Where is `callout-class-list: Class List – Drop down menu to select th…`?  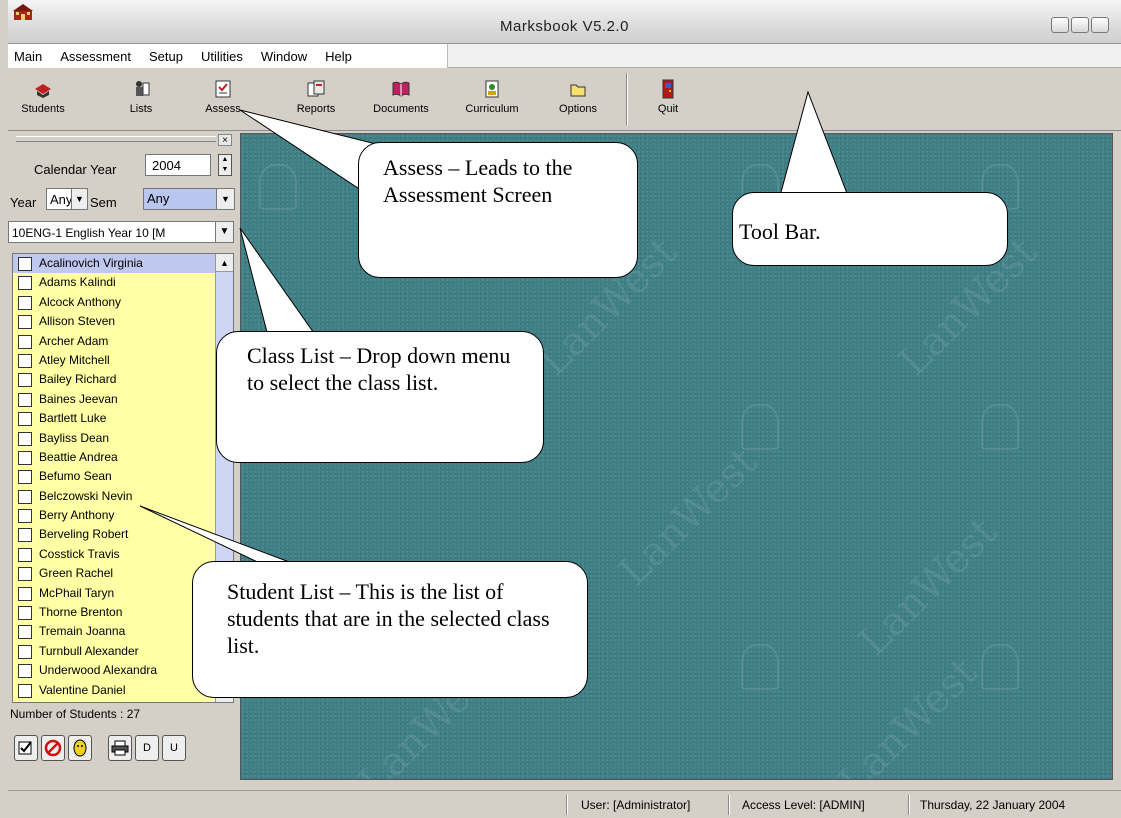
callout-class-list: Class List – Drop down menu to select th… is located at coordinates (380, 397).